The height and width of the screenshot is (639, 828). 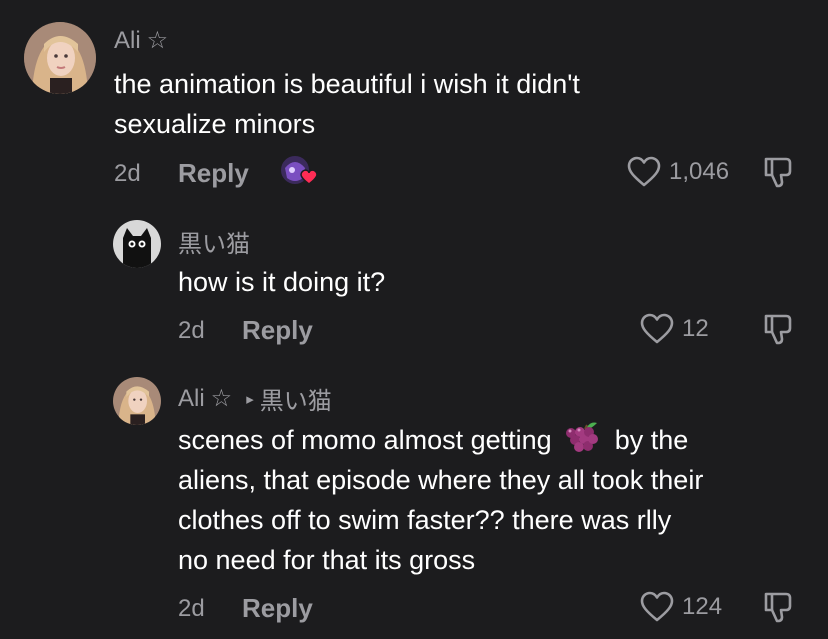 What do you see at coordinates (582, 437) in the screenshot?
I see `grapes-emoji-icon` at bounding box center [582, 437].